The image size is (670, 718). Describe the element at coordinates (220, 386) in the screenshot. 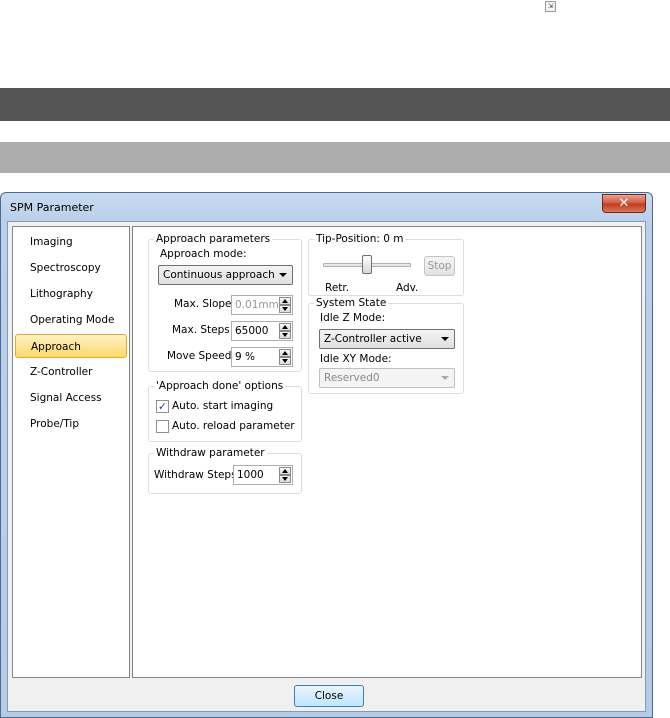

I see `approach-done-title: 'Approach done' options` at that location.